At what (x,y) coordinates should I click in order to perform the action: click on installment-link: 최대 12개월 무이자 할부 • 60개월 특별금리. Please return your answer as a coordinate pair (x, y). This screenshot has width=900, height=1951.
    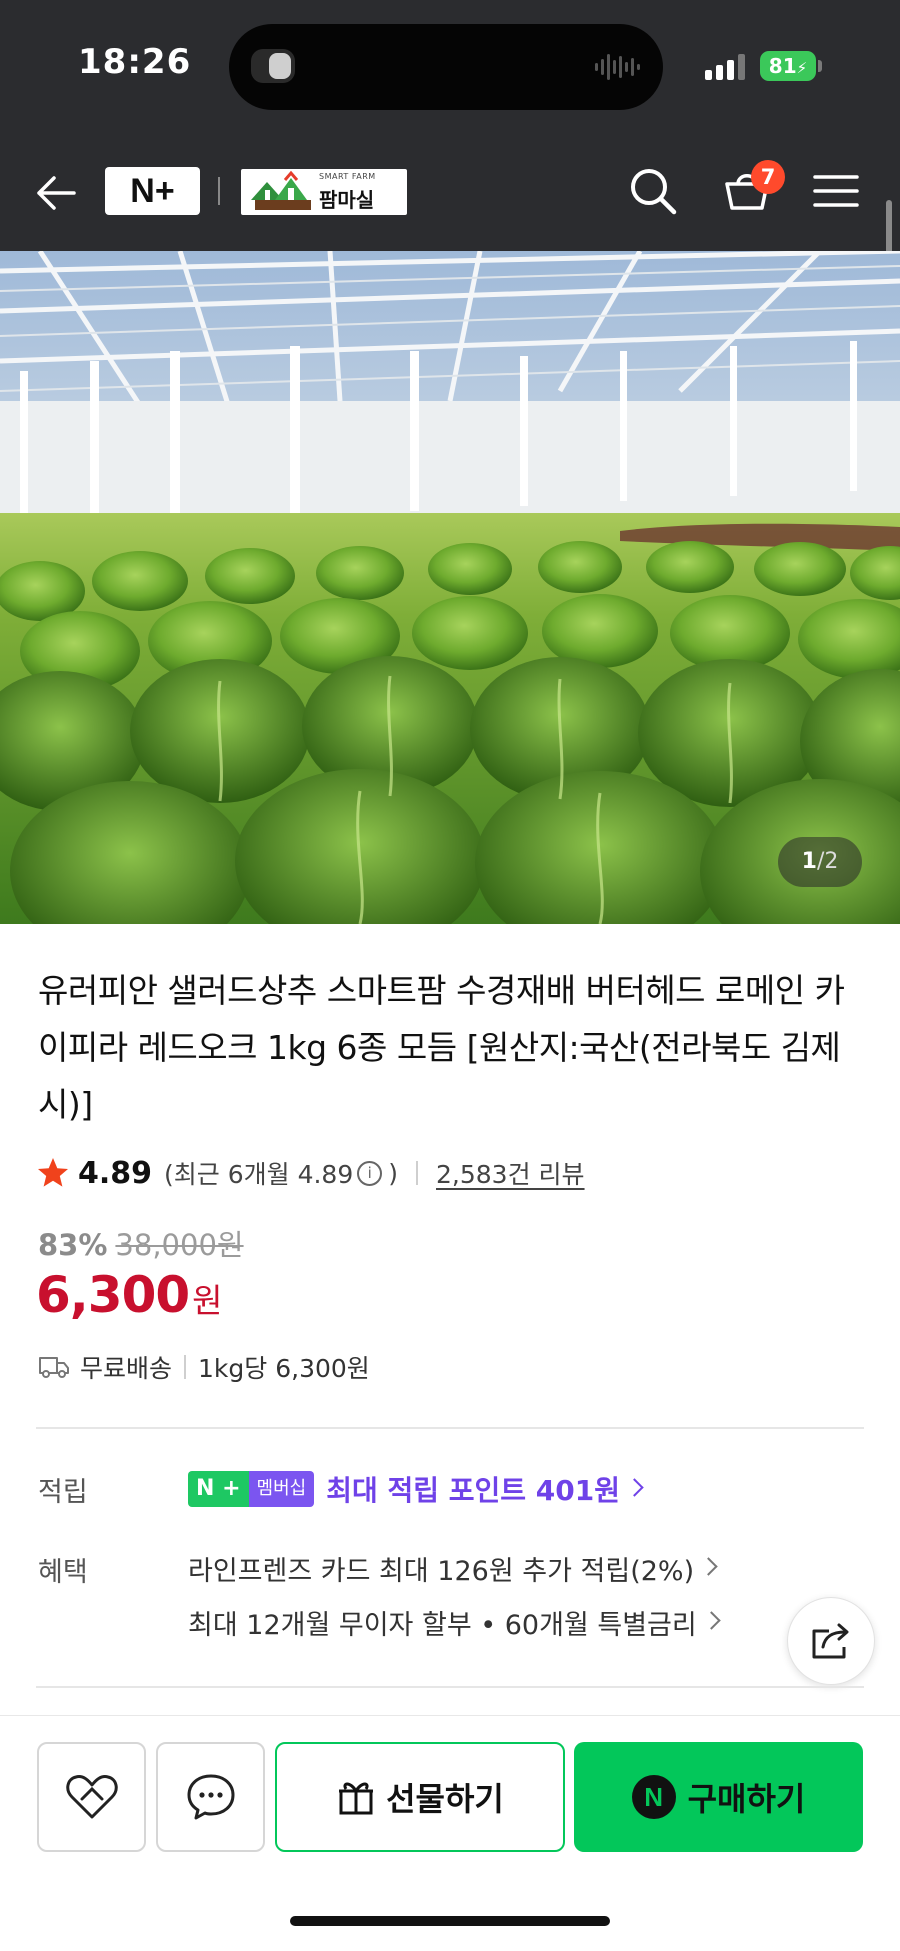
    Looking at the image, I should click on (454, 1622).